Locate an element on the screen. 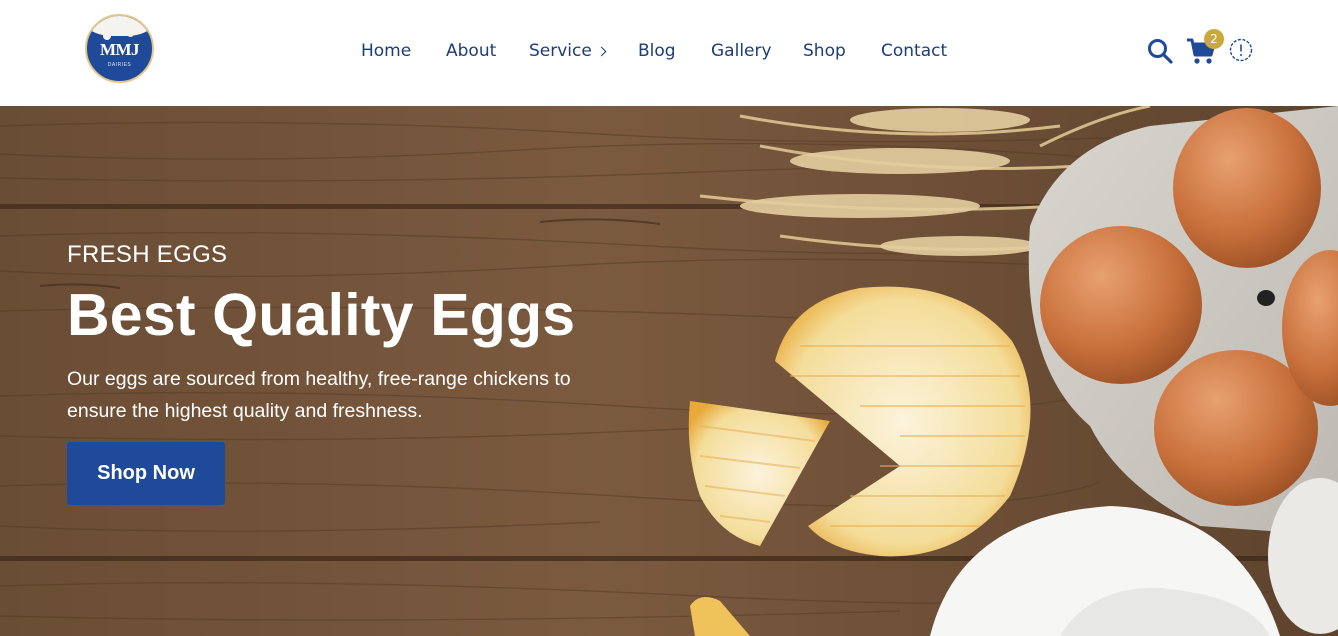  hero-eyebrow: FRESH EGGS is located at coordinates (147, 254).